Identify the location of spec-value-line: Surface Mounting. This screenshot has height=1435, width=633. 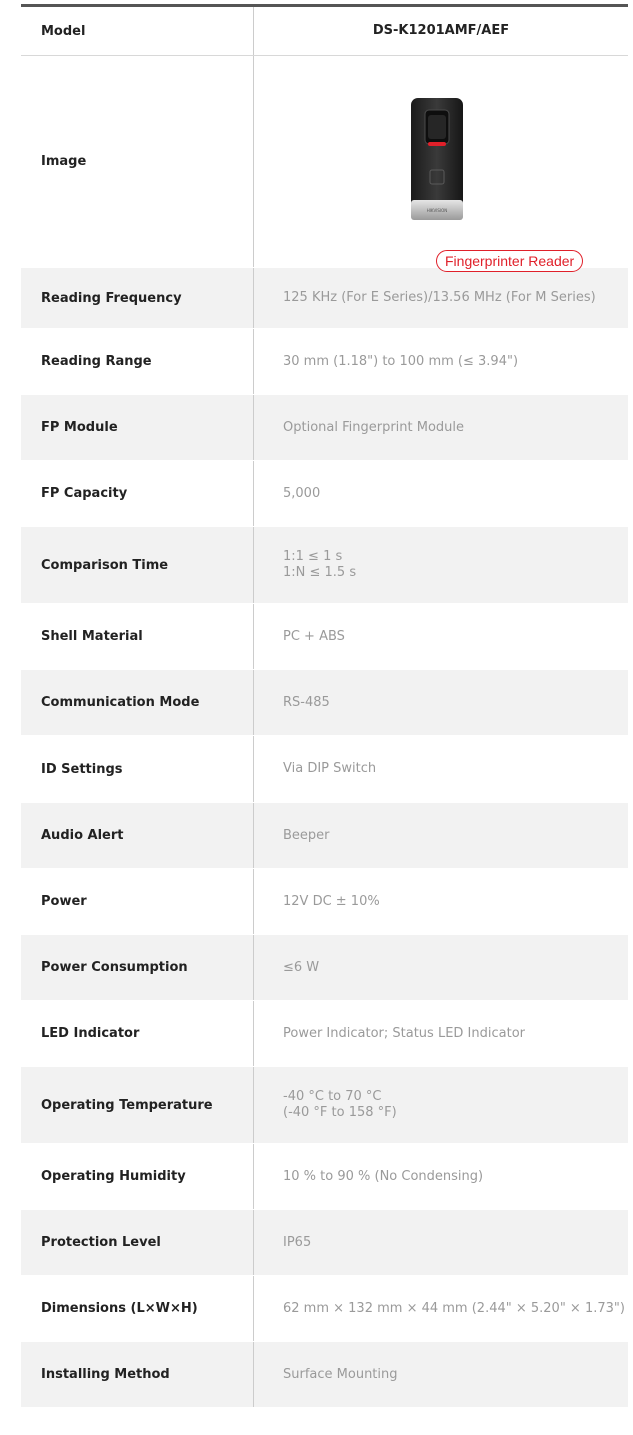
(340, 1374).